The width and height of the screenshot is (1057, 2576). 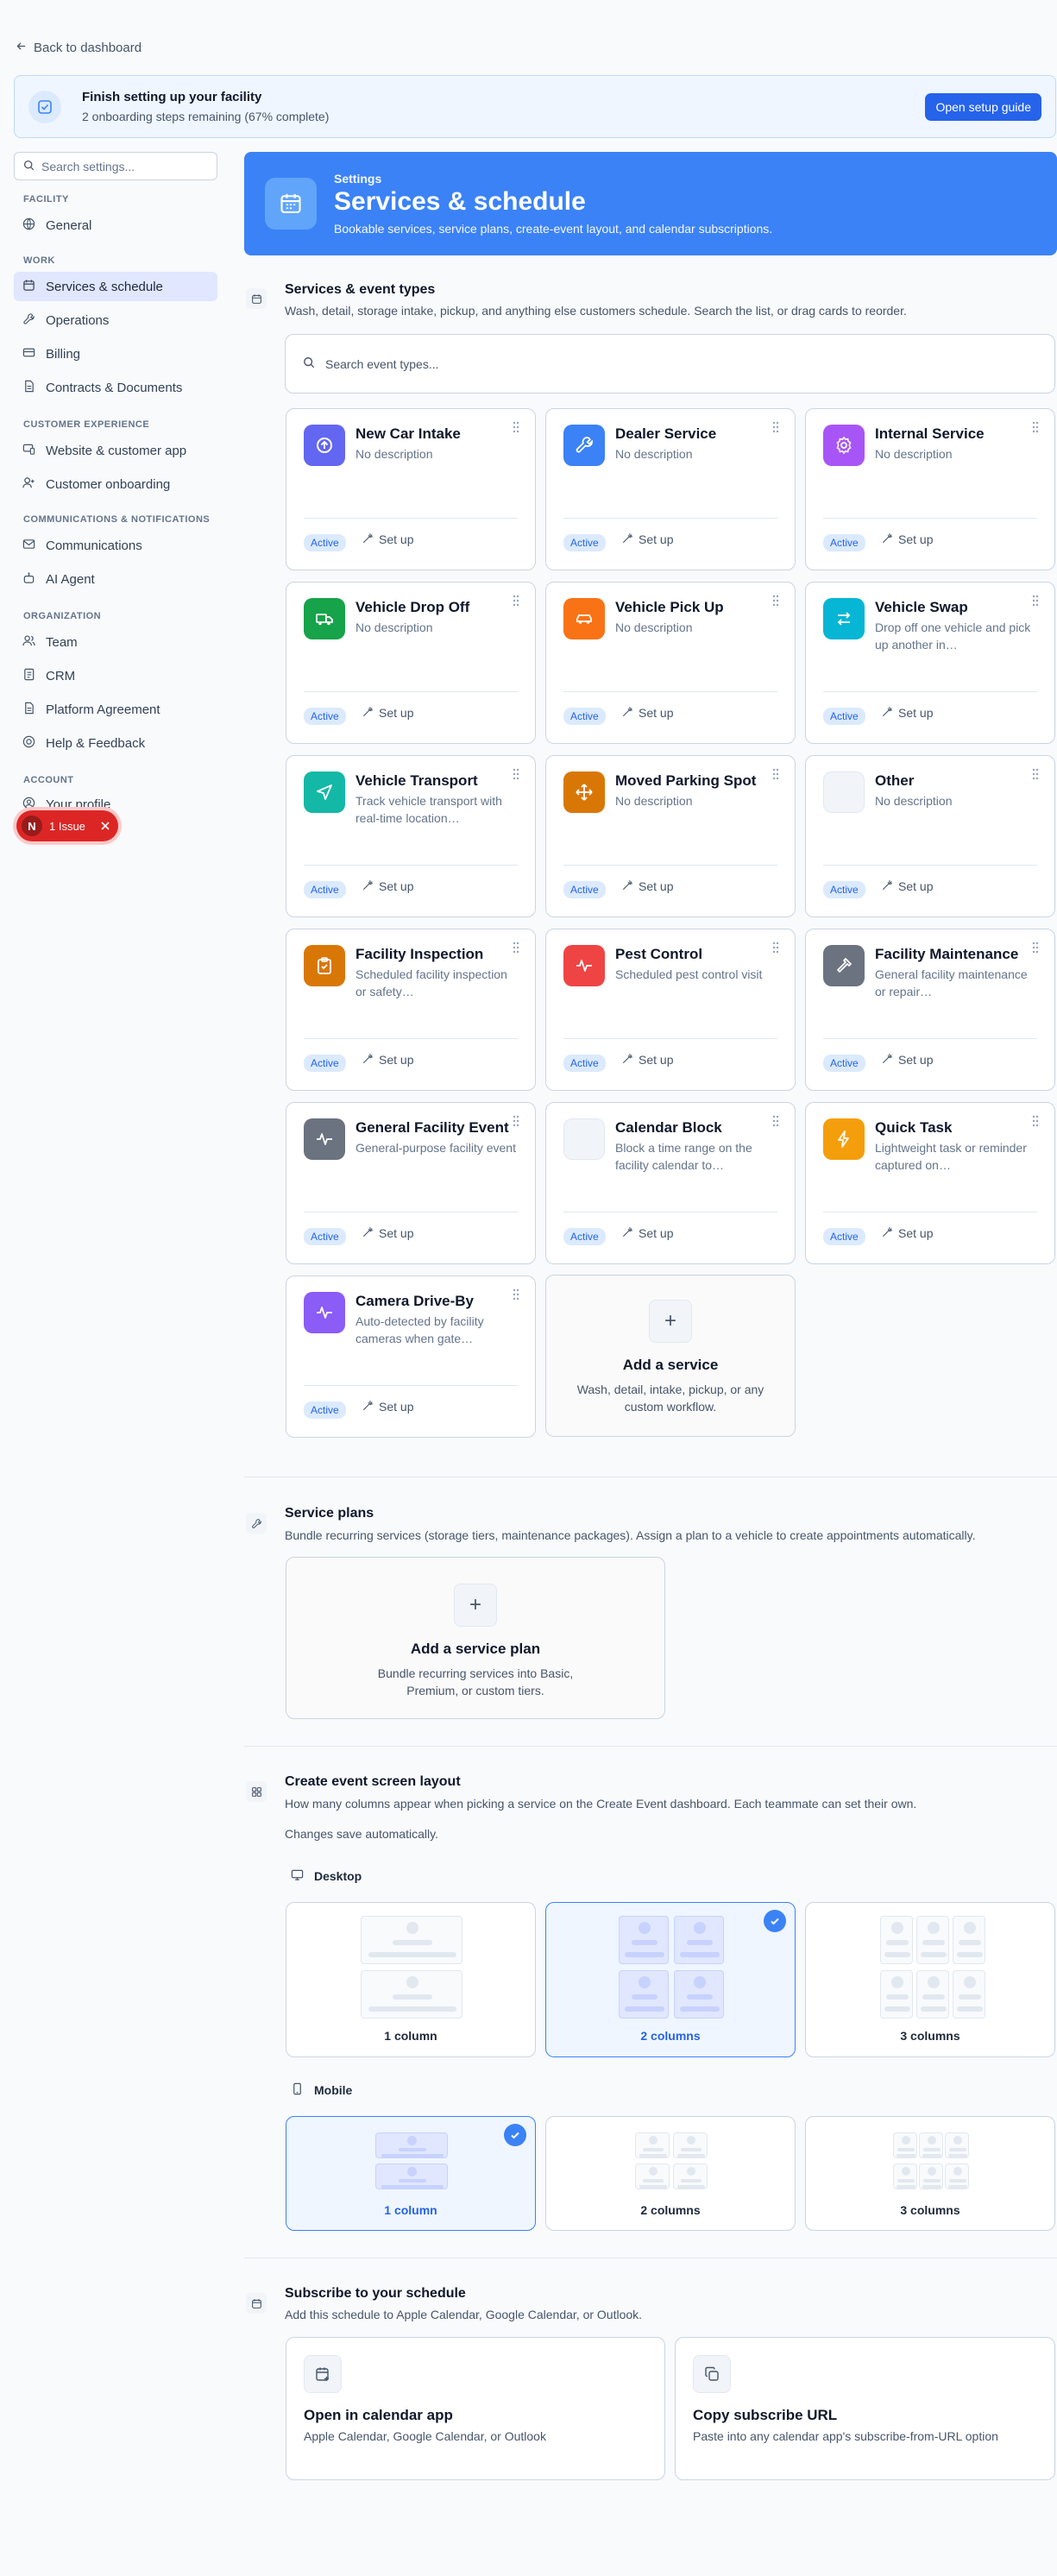 What do you see at coordinates (326, 1876) in the screenshot?
I see `desktop-subheading: Desktop` at bounding box center [326, 1876].